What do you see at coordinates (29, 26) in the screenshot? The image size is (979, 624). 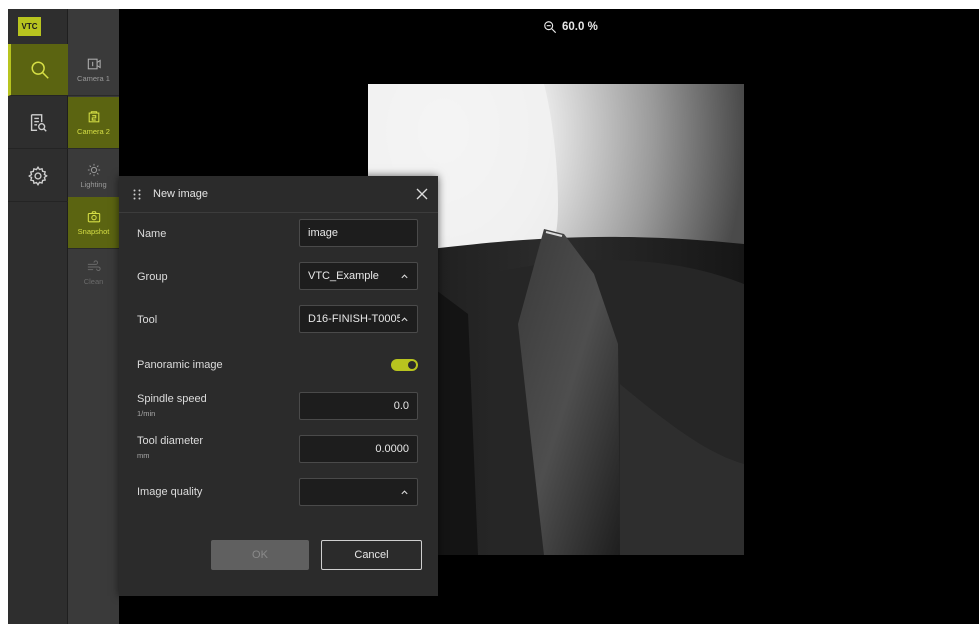 I see `app-logo: VTC` at bounding box center [29, 26].